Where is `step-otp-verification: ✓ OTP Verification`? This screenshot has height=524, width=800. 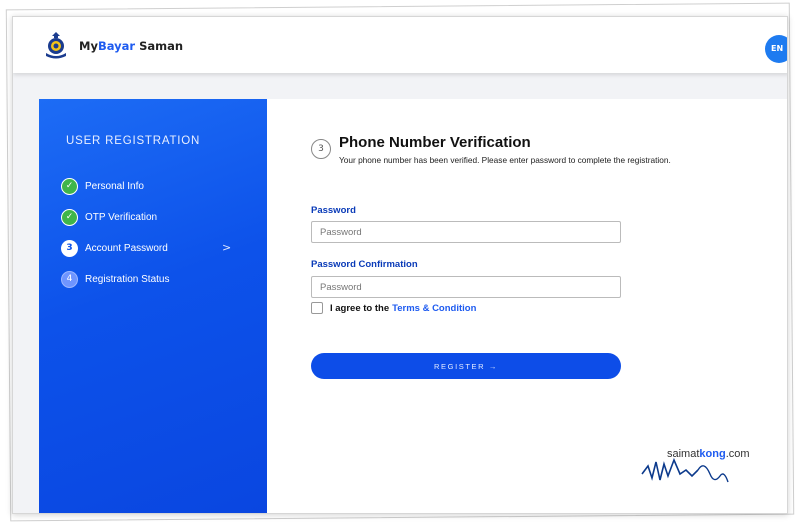 step-otp-verification: ✓ OTP Verification is located at coordinates (109, 217).